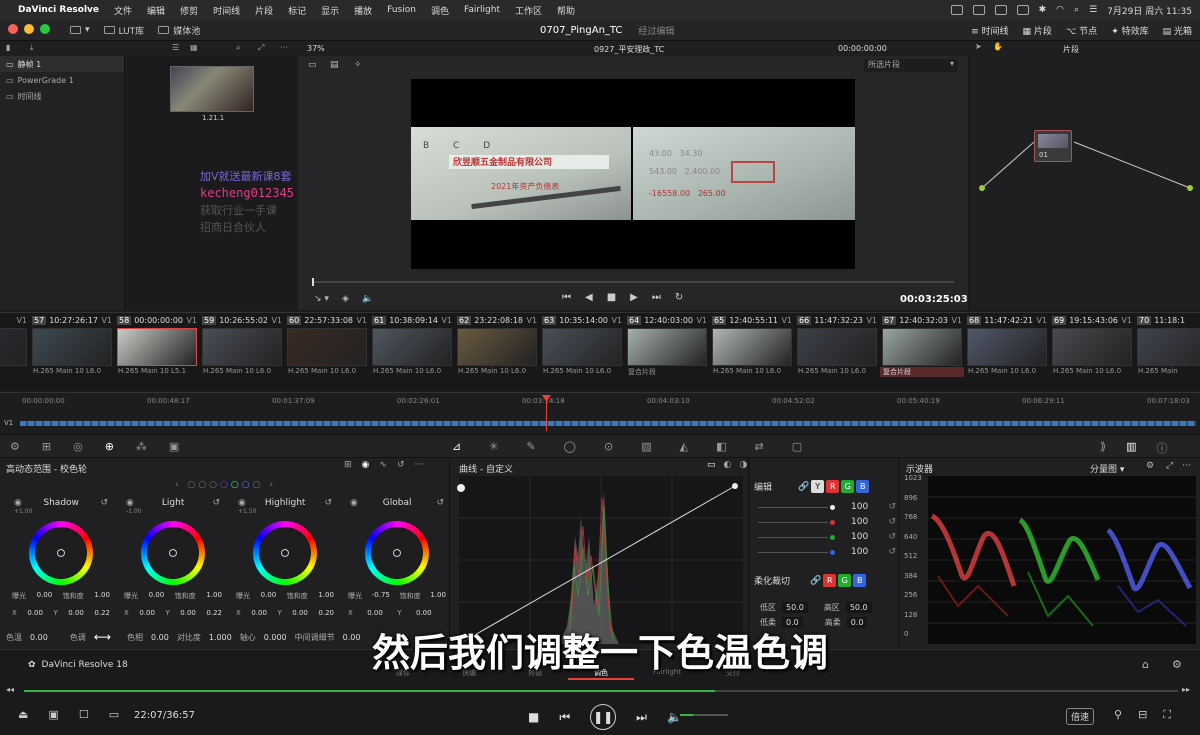  Describe the element at coordinates (667, 674) in the screenshot. I see `page-tab: Fairlight` at that location.